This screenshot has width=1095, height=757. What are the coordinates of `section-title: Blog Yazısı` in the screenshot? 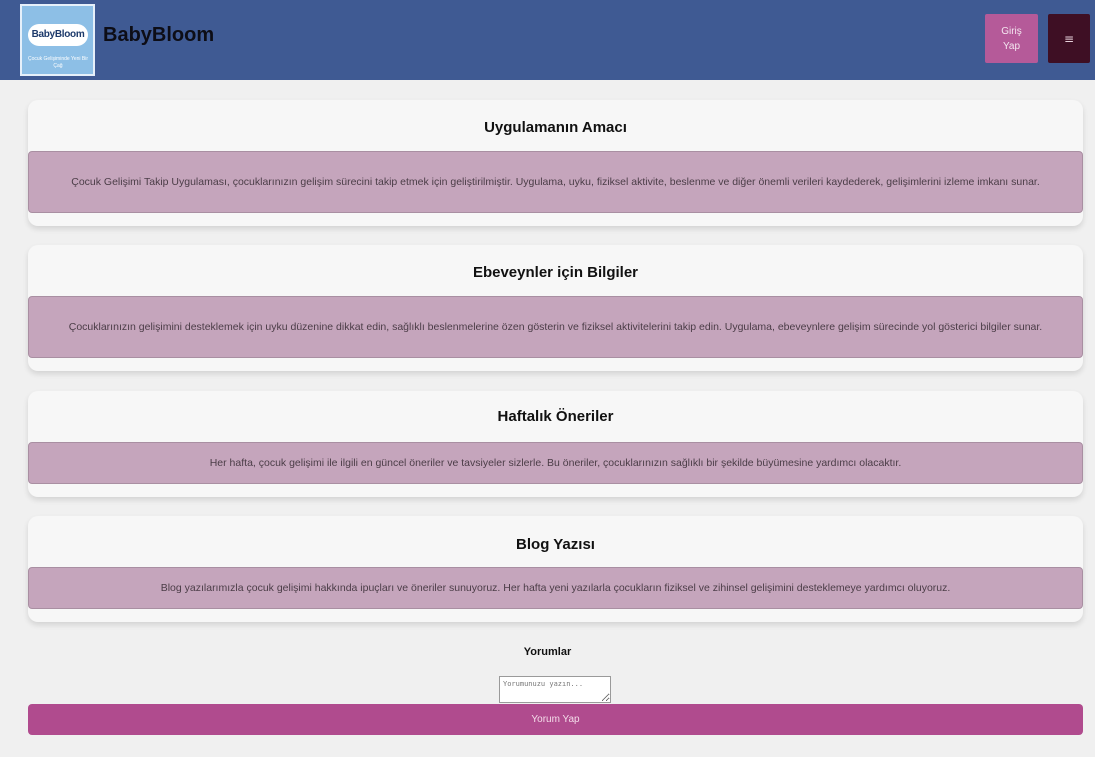 It's located at (555, 544).